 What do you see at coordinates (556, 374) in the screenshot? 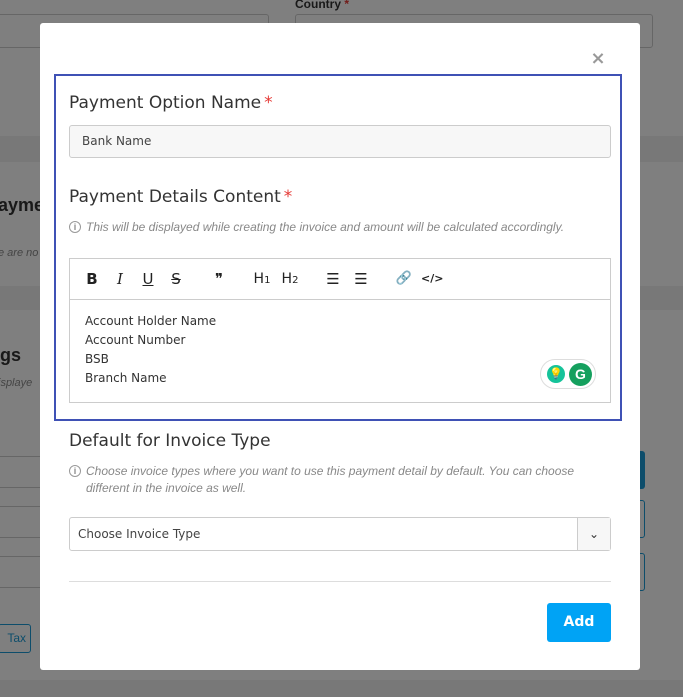
I see `lightbulb-icon: 💡` at bounding box center [556, 374].